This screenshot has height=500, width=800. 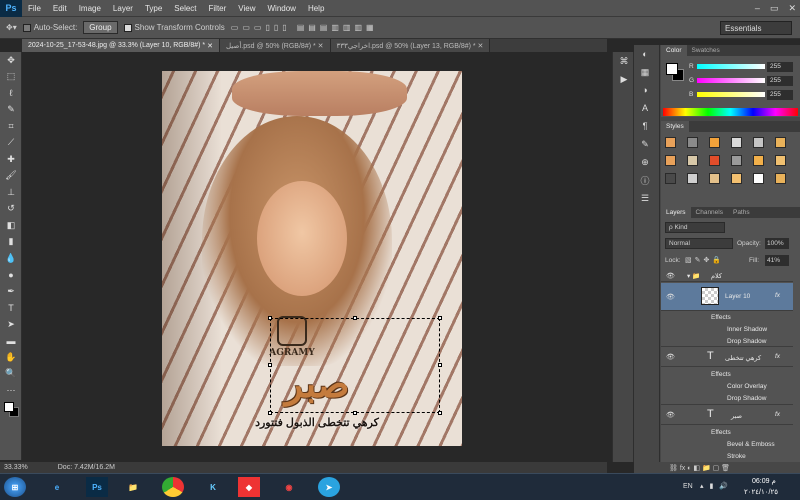 What do you see at coordinates (11, 390) in the screenshot?
I see `more-tools-icon: ⋯` at bounding box center [11, 390].